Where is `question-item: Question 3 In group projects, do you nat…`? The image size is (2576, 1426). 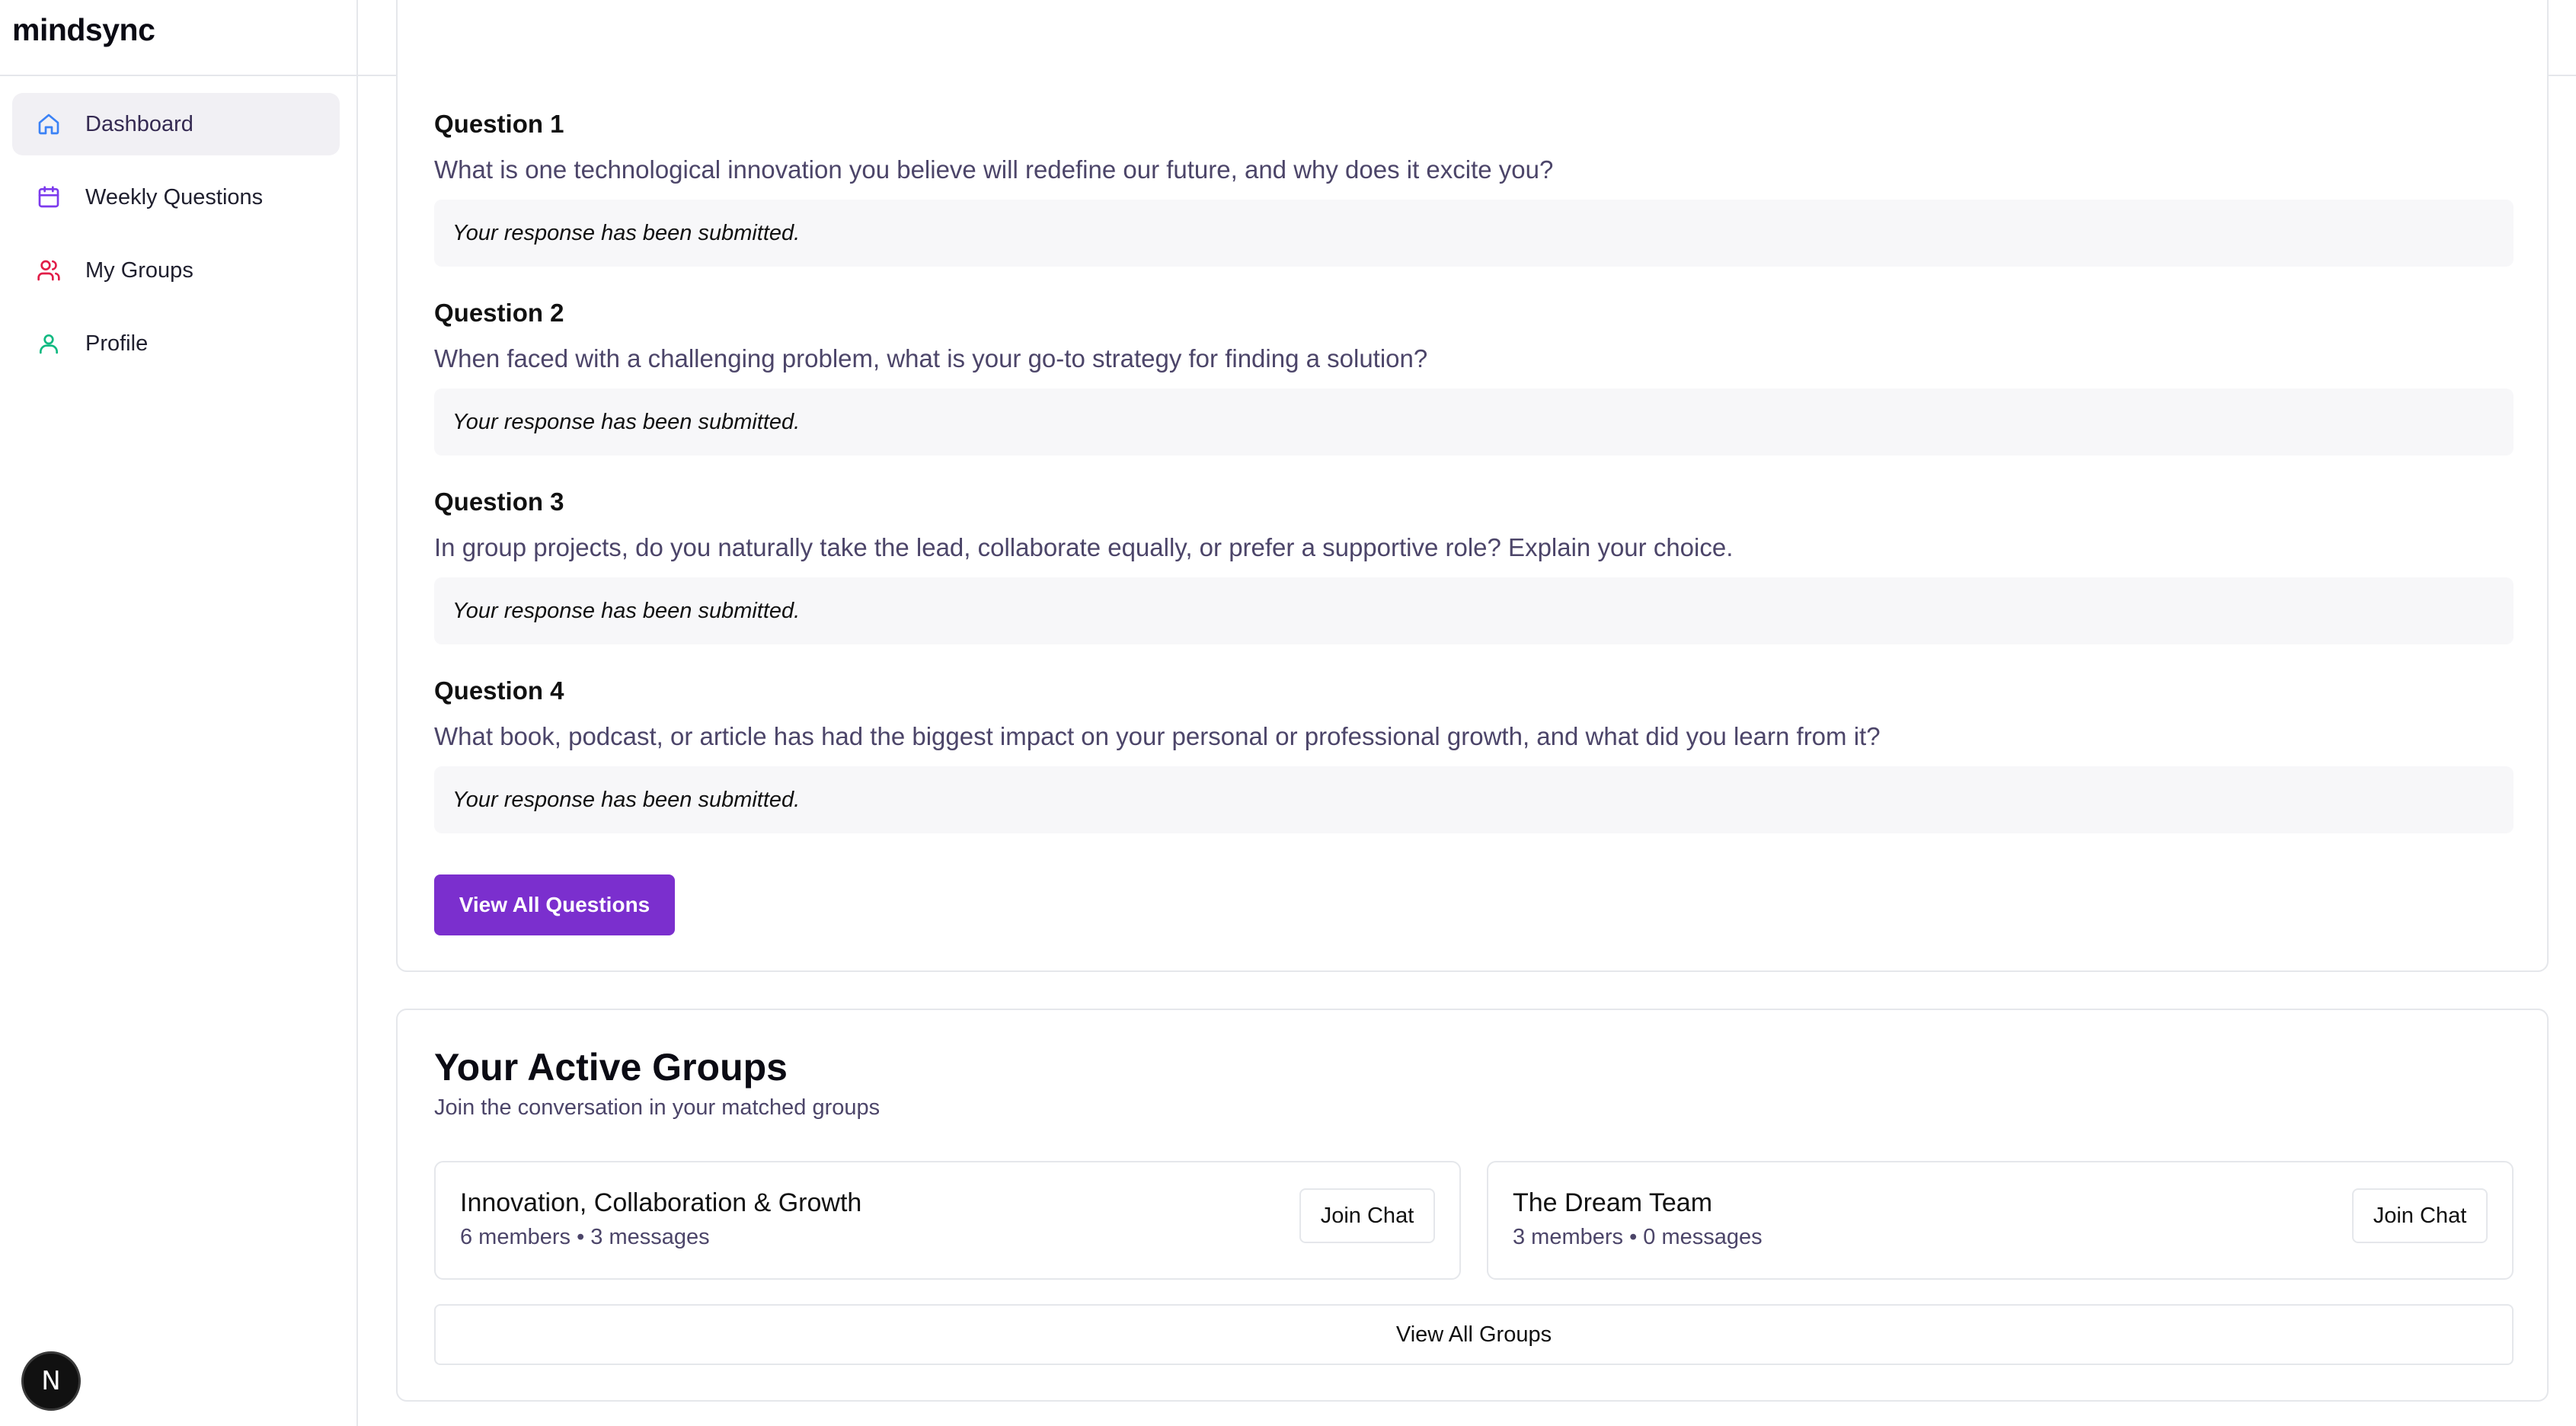
question-item: Question 3 In group projects, do you nat… is located at coordinates (1474, 566).